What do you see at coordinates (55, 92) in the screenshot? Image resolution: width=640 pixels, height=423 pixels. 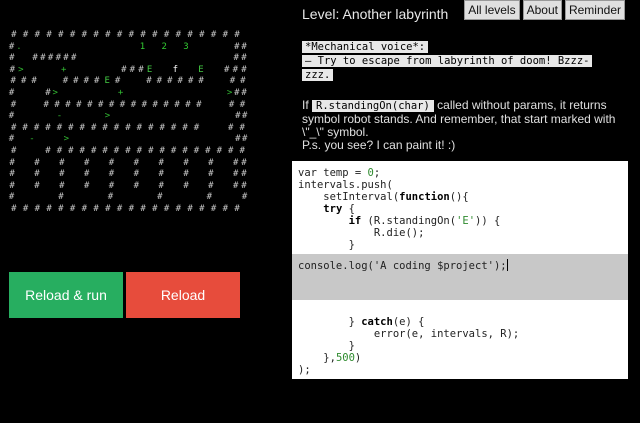 I see `maze-cell: >` at bounding box center [55, 92].